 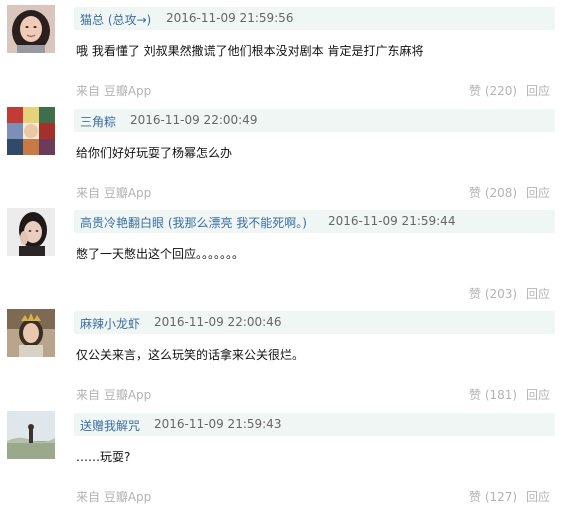 I want to click on timestamp: 2016-11-09 22:00:46, so click(x=218, y=322).